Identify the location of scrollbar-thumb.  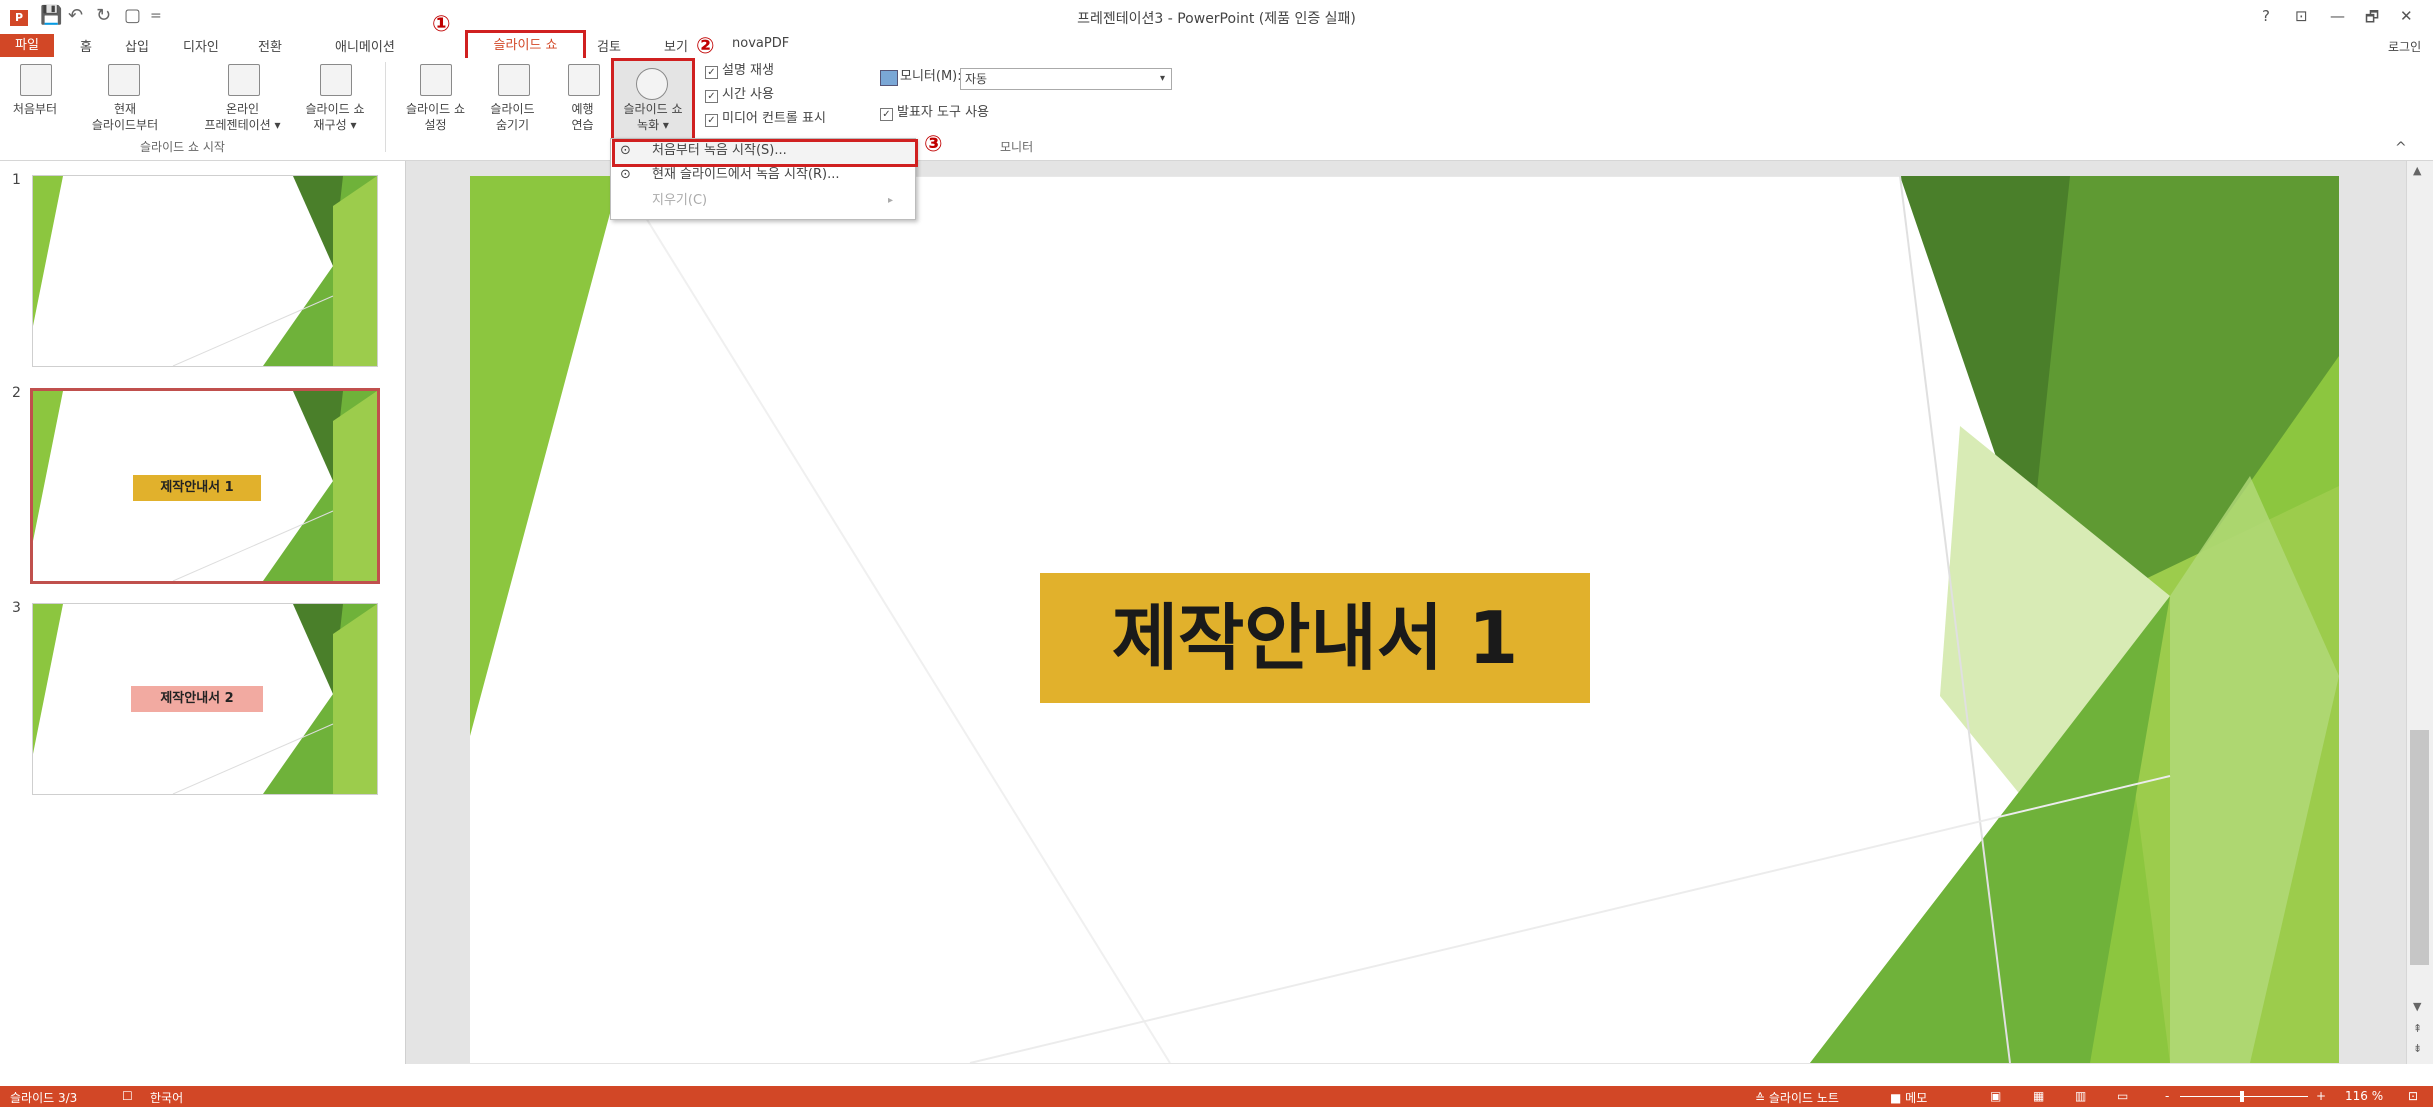
(2419, 847).